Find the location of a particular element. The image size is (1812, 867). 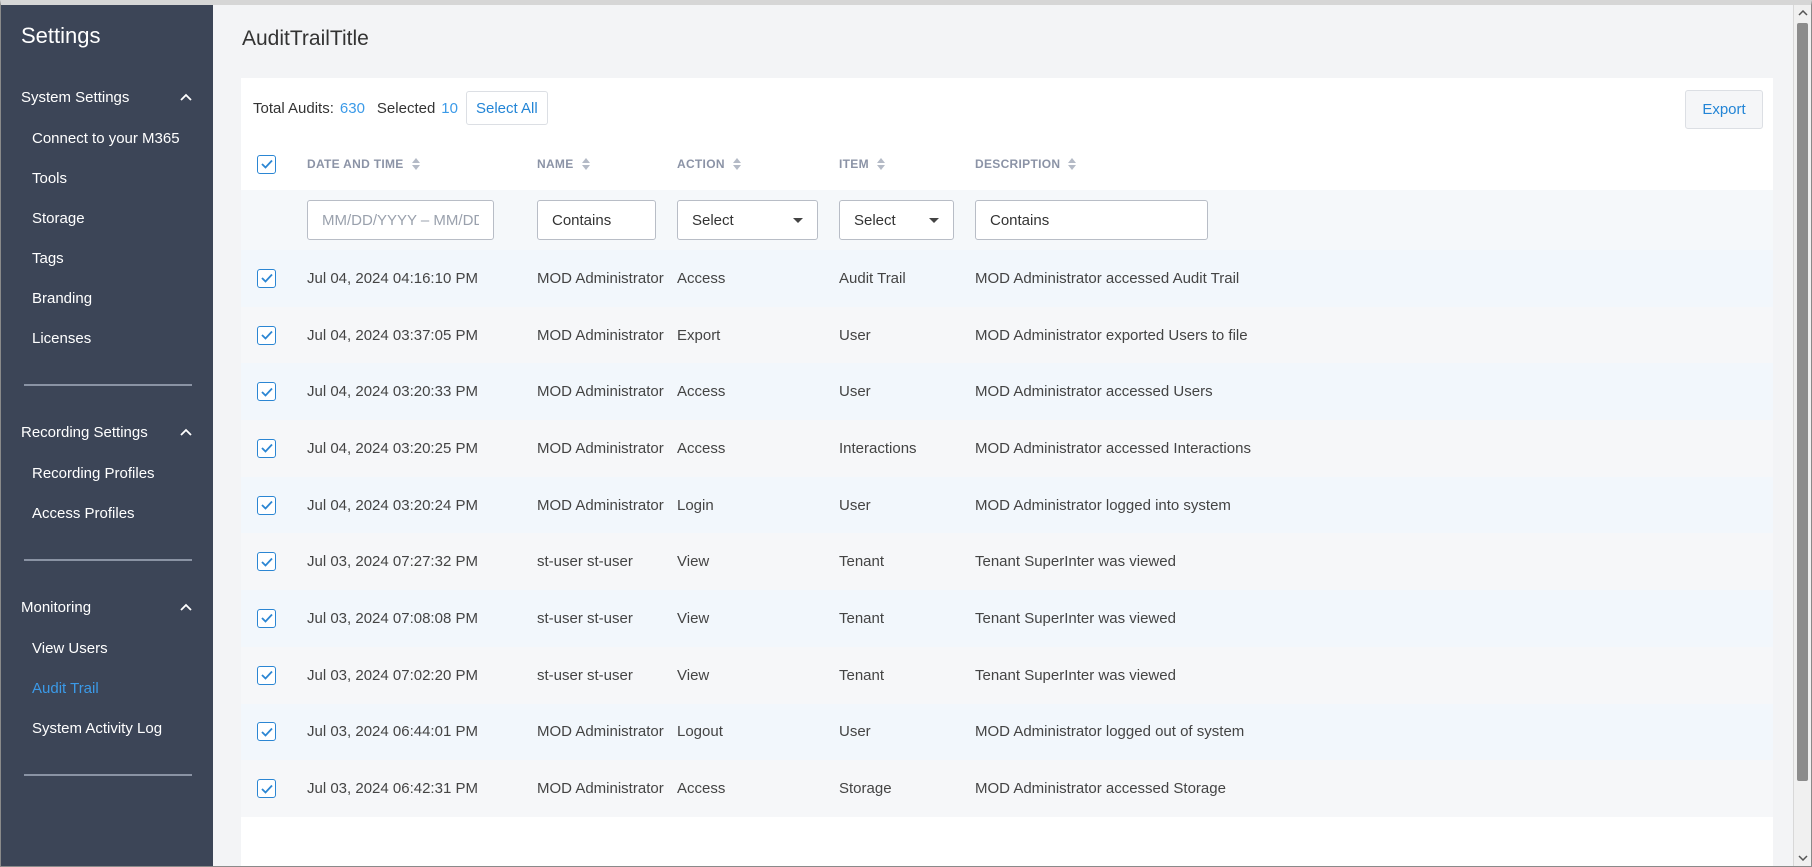

column-header-item: ITEM is located at coordinates (907, 164).